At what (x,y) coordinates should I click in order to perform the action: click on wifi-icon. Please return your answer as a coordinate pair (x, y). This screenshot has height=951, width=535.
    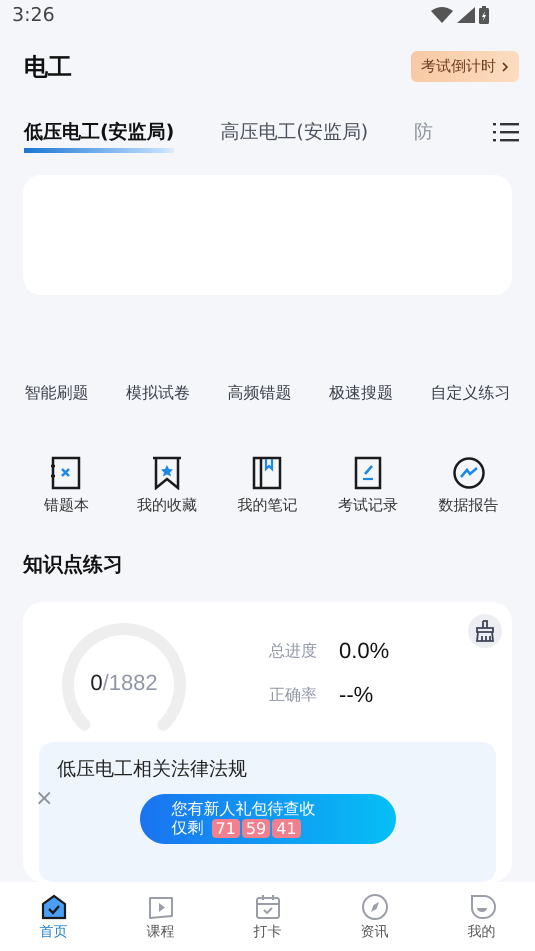
    Looking at the image, I should click on (442, 15).